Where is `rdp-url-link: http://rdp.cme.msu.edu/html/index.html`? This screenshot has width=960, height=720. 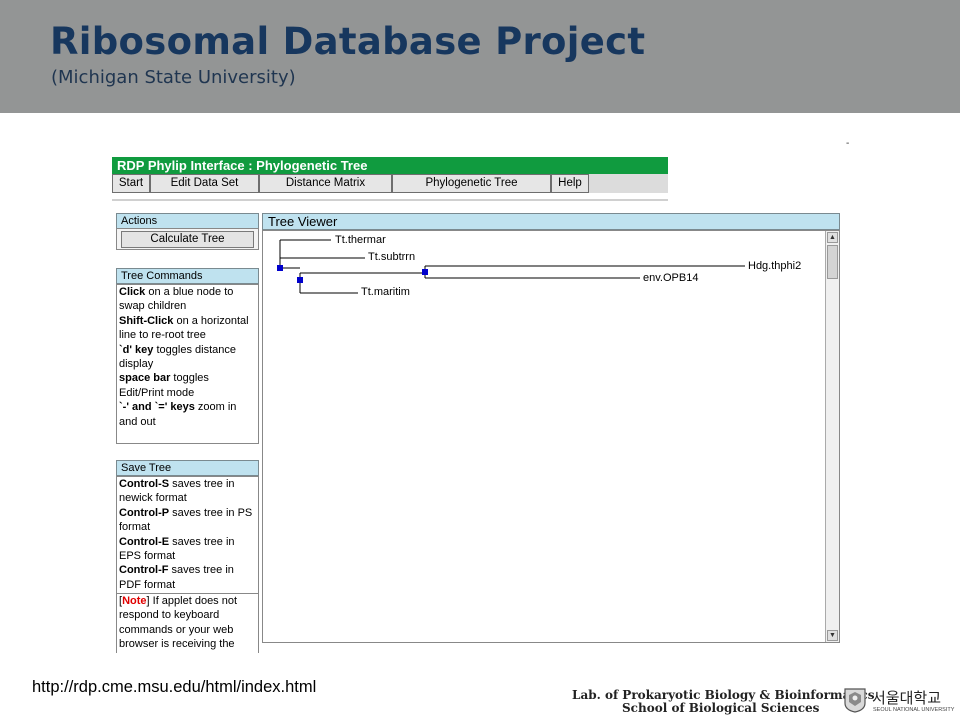 rdp-url-link: http://rdp.cme.msu.edu/html/index.html is located at coordinates (174, 687).